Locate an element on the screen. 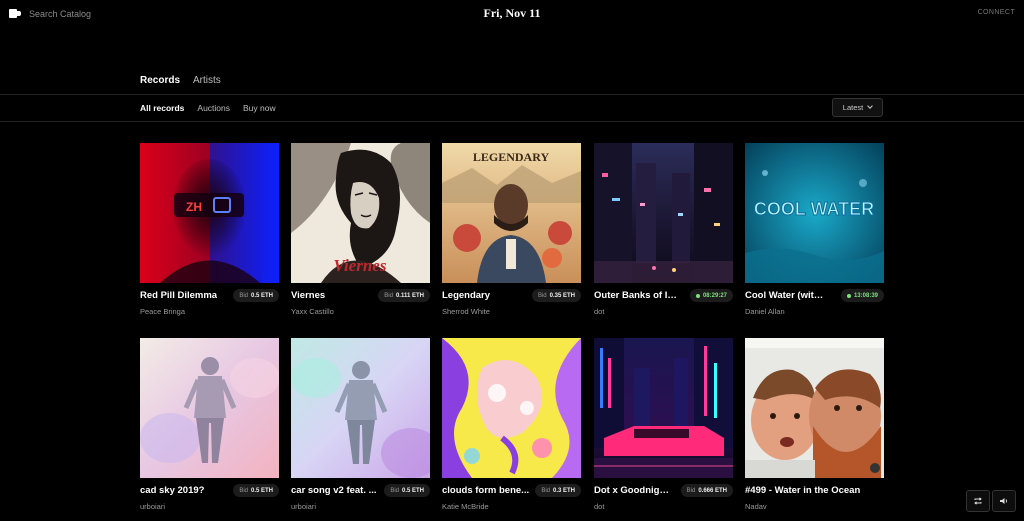 This screenshot has height=521, width=1024. record-artist: Yaxx Castillo is located at coordinates (312, 311).